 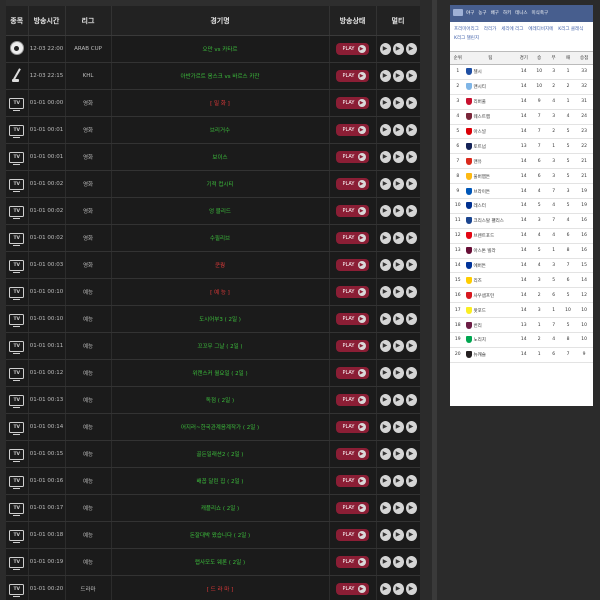 What do you see at coordinates (495, 13) in the screenshot?
I see `sport-tab: 배구` at bounding box center [495, 13].